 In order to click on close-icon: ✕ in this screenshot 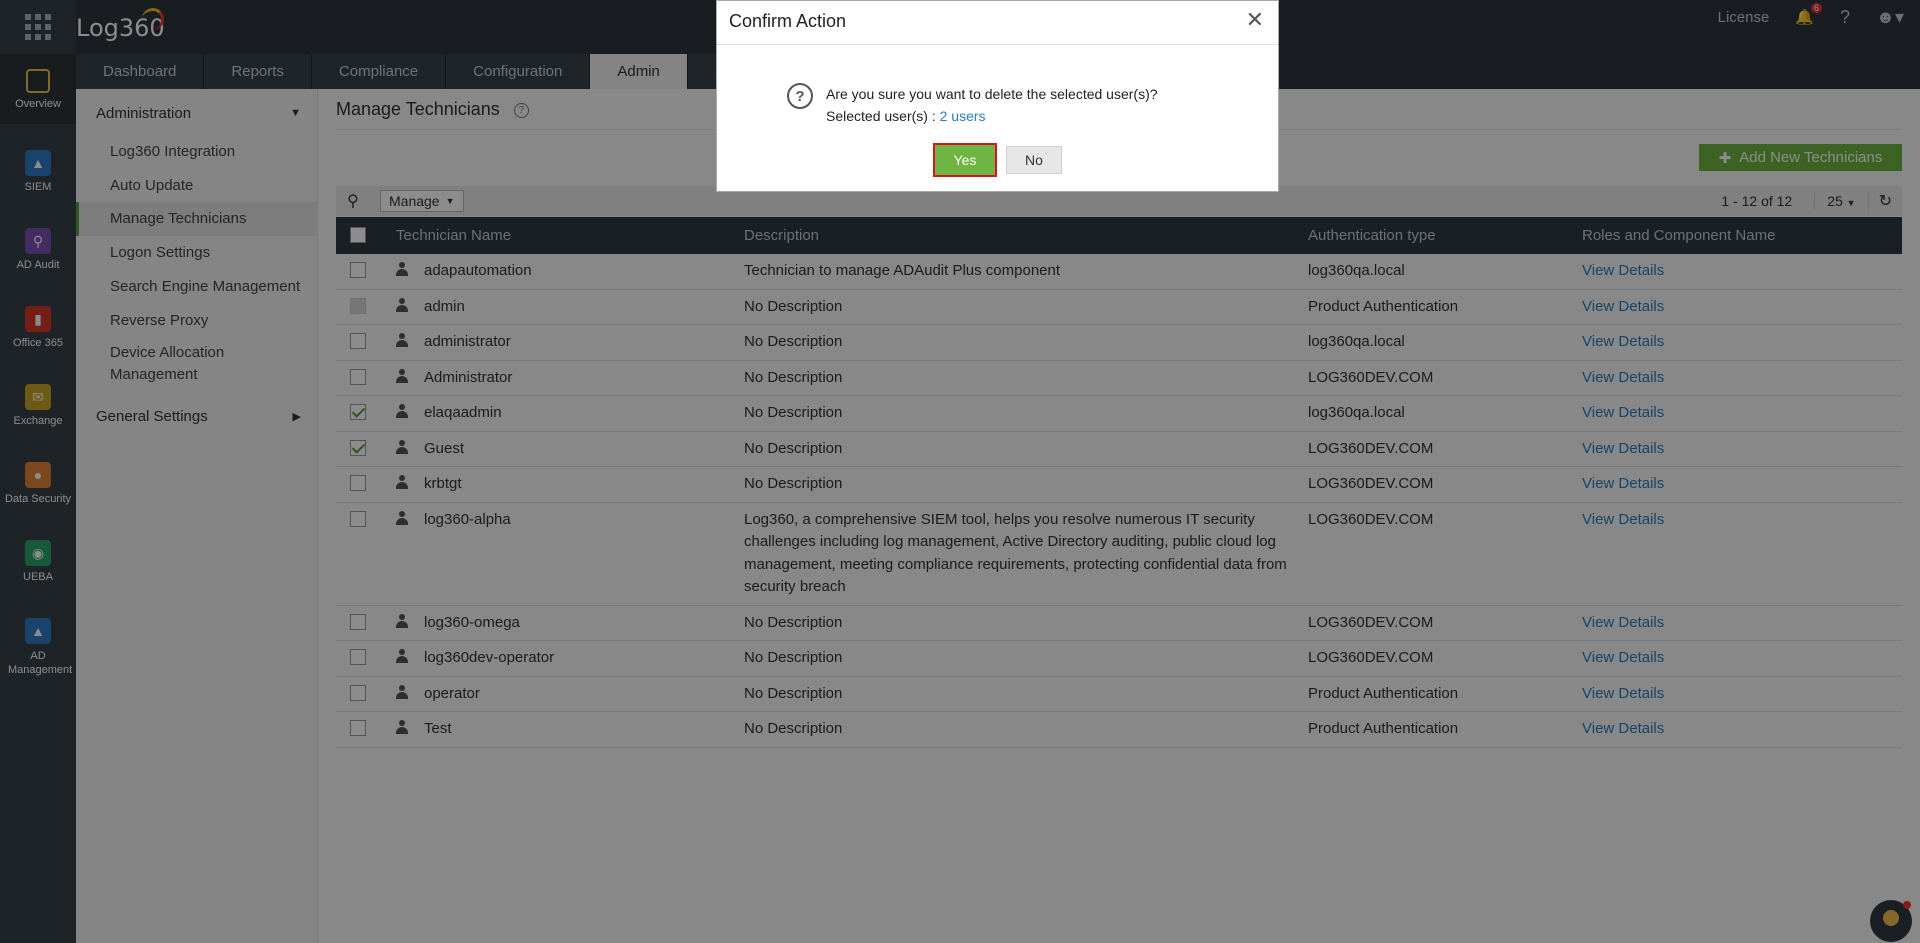, I will do `click(1255, 20)`.